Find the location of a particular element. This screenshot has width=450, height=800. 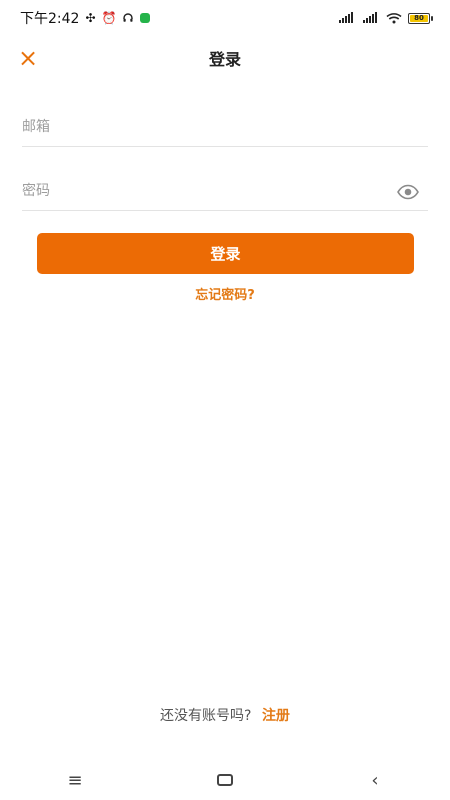

header: × 登录 is located at coordinates (225, 58).